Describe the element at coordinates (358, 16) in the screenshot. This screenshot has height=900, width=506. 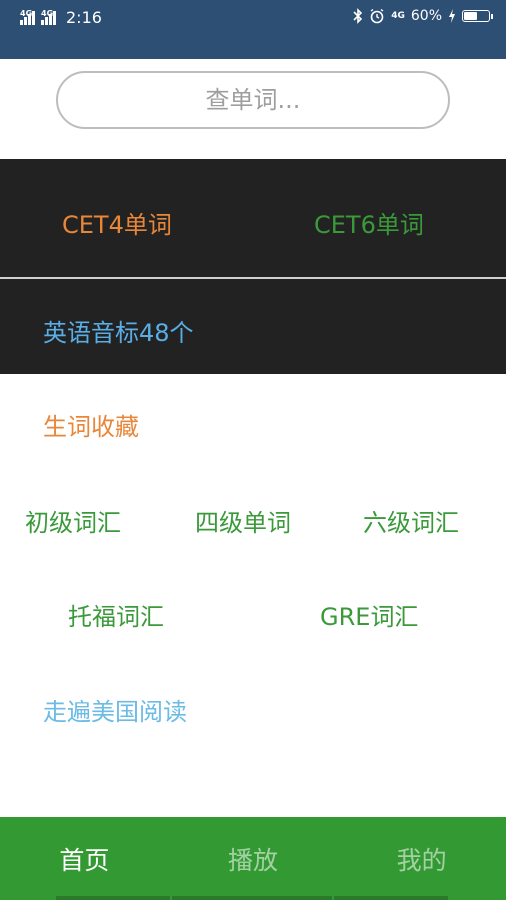
I see `bluetooth-icon` at that location.